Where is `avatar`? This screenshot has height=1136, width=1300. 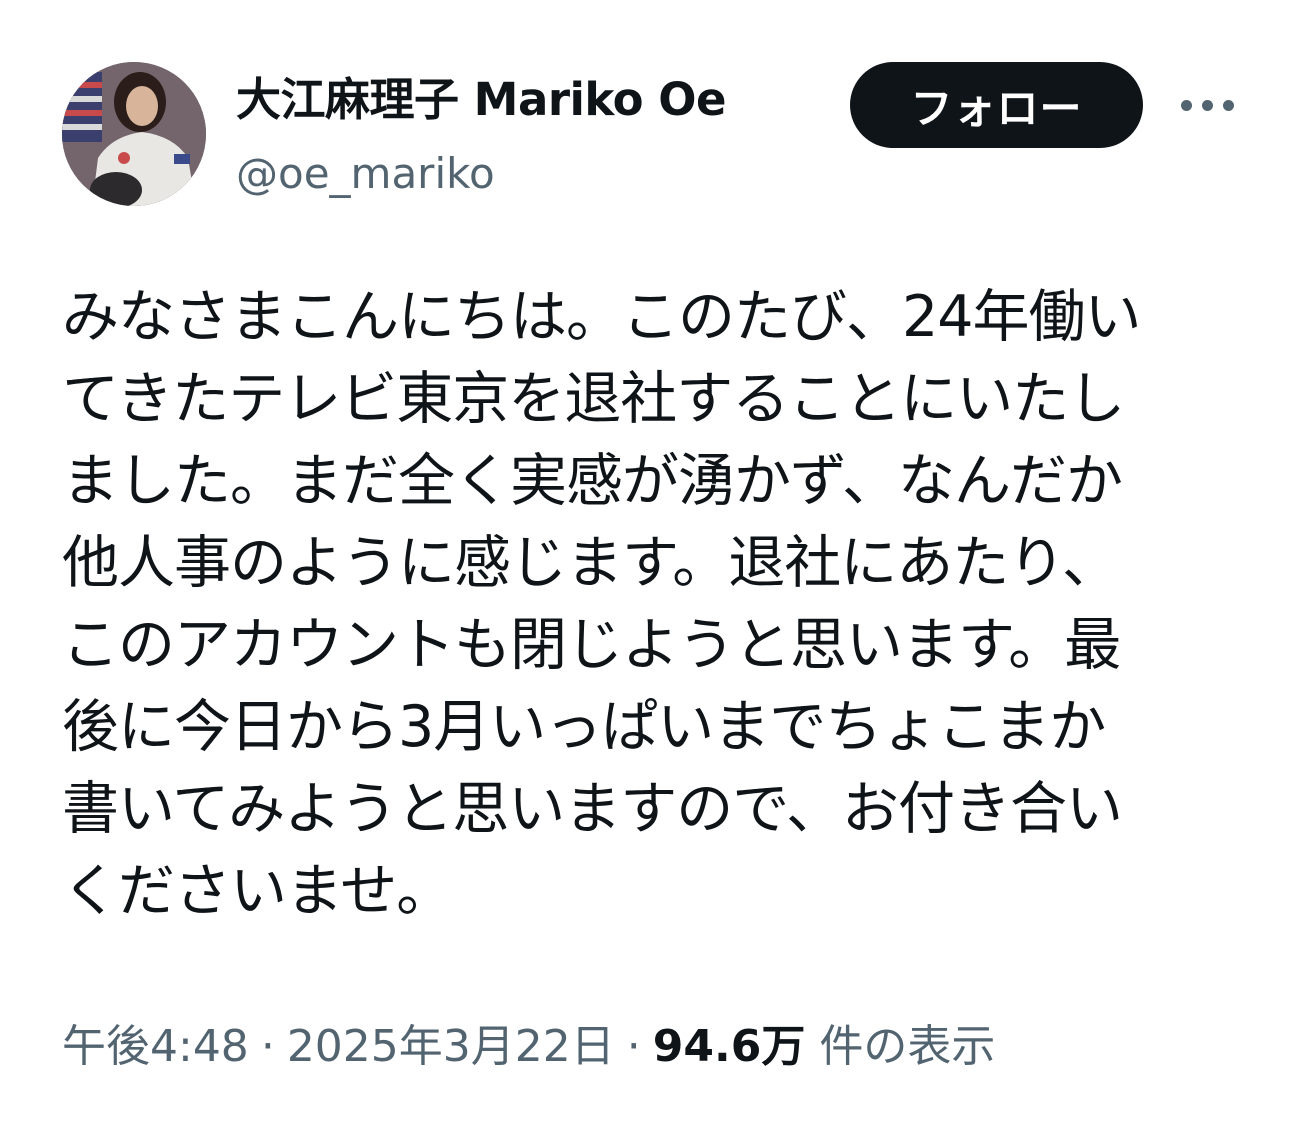 avatar is located at coordinates (134, 134).